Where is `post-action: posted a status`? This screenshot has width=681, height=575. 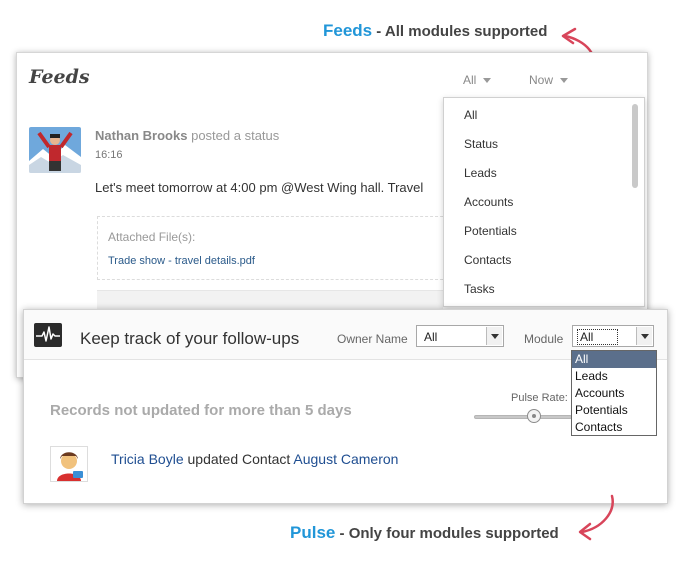
post-action: posted a status is located at coordinates (235, 135).